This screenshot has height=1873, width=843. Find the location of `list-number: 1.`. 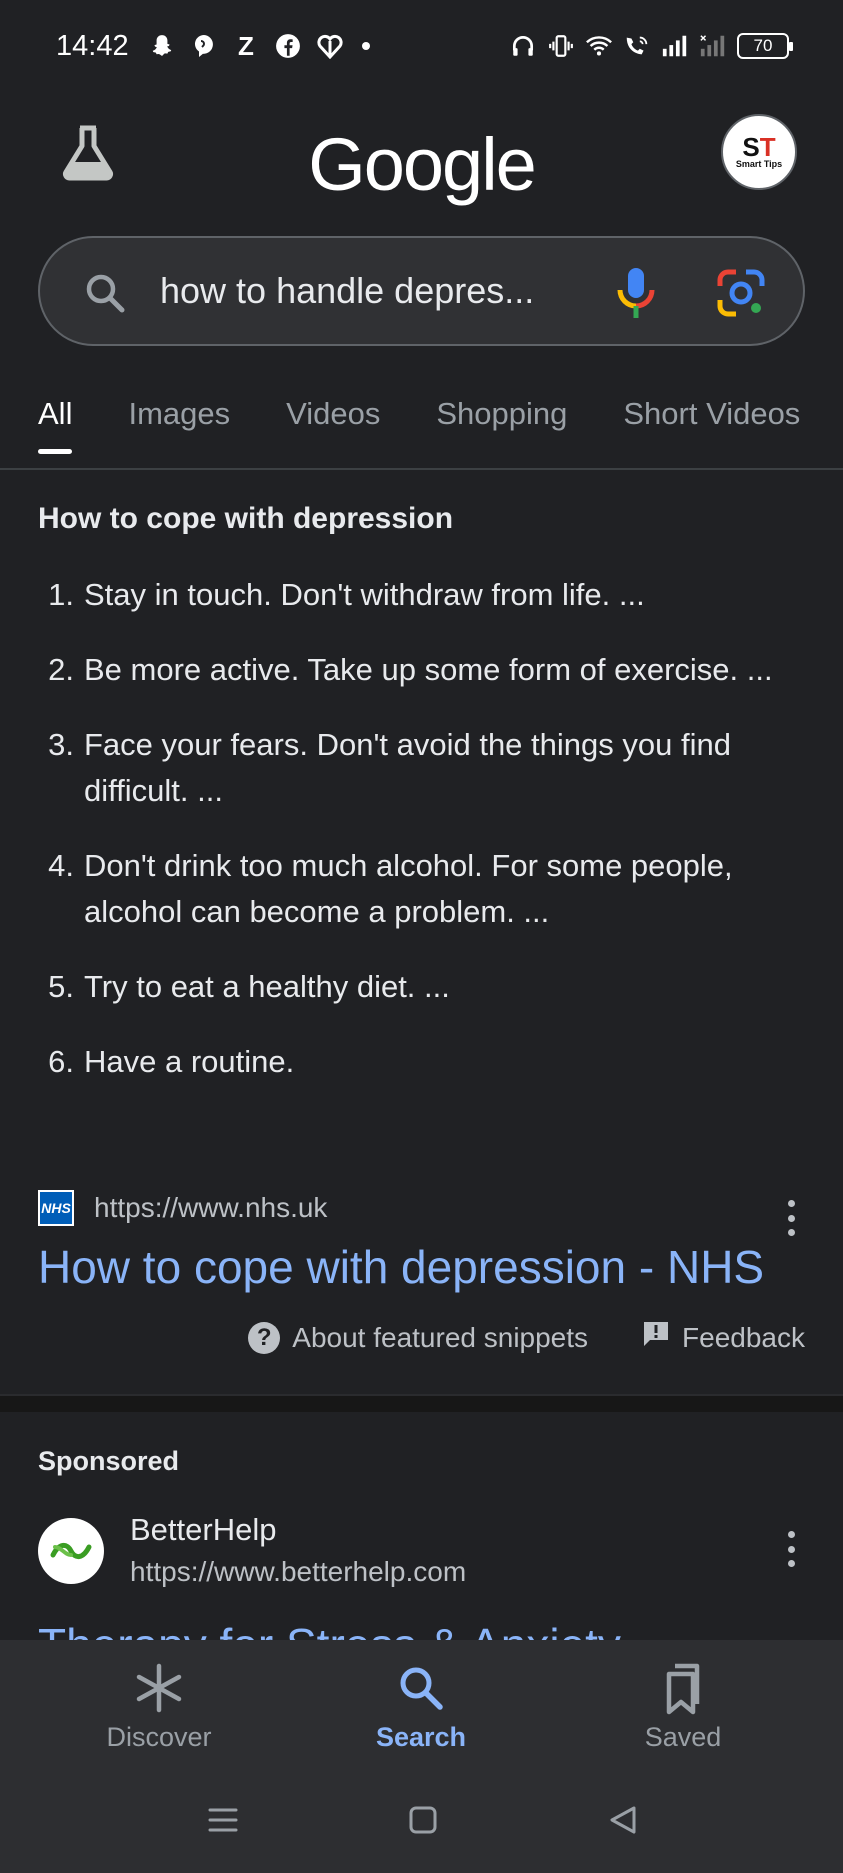

list-number: 1. is located at coordinates (61, 594).